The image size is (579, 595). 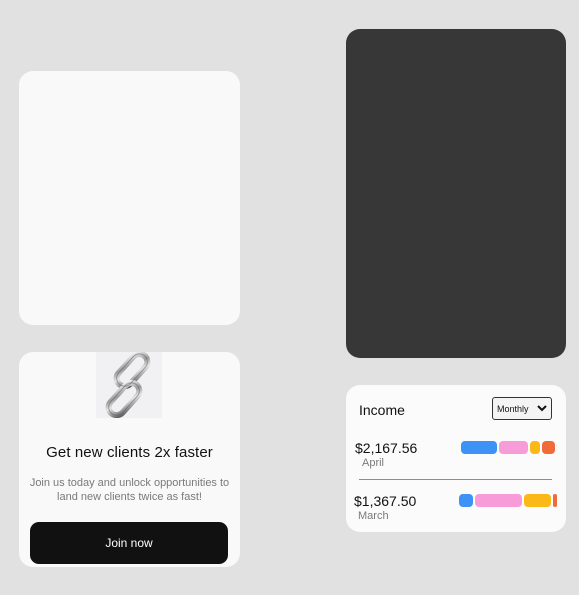 What do you see at coordinates (129, 384) in the screenshot?
I see `chain-link-icon` at bounding box center [129, 384].